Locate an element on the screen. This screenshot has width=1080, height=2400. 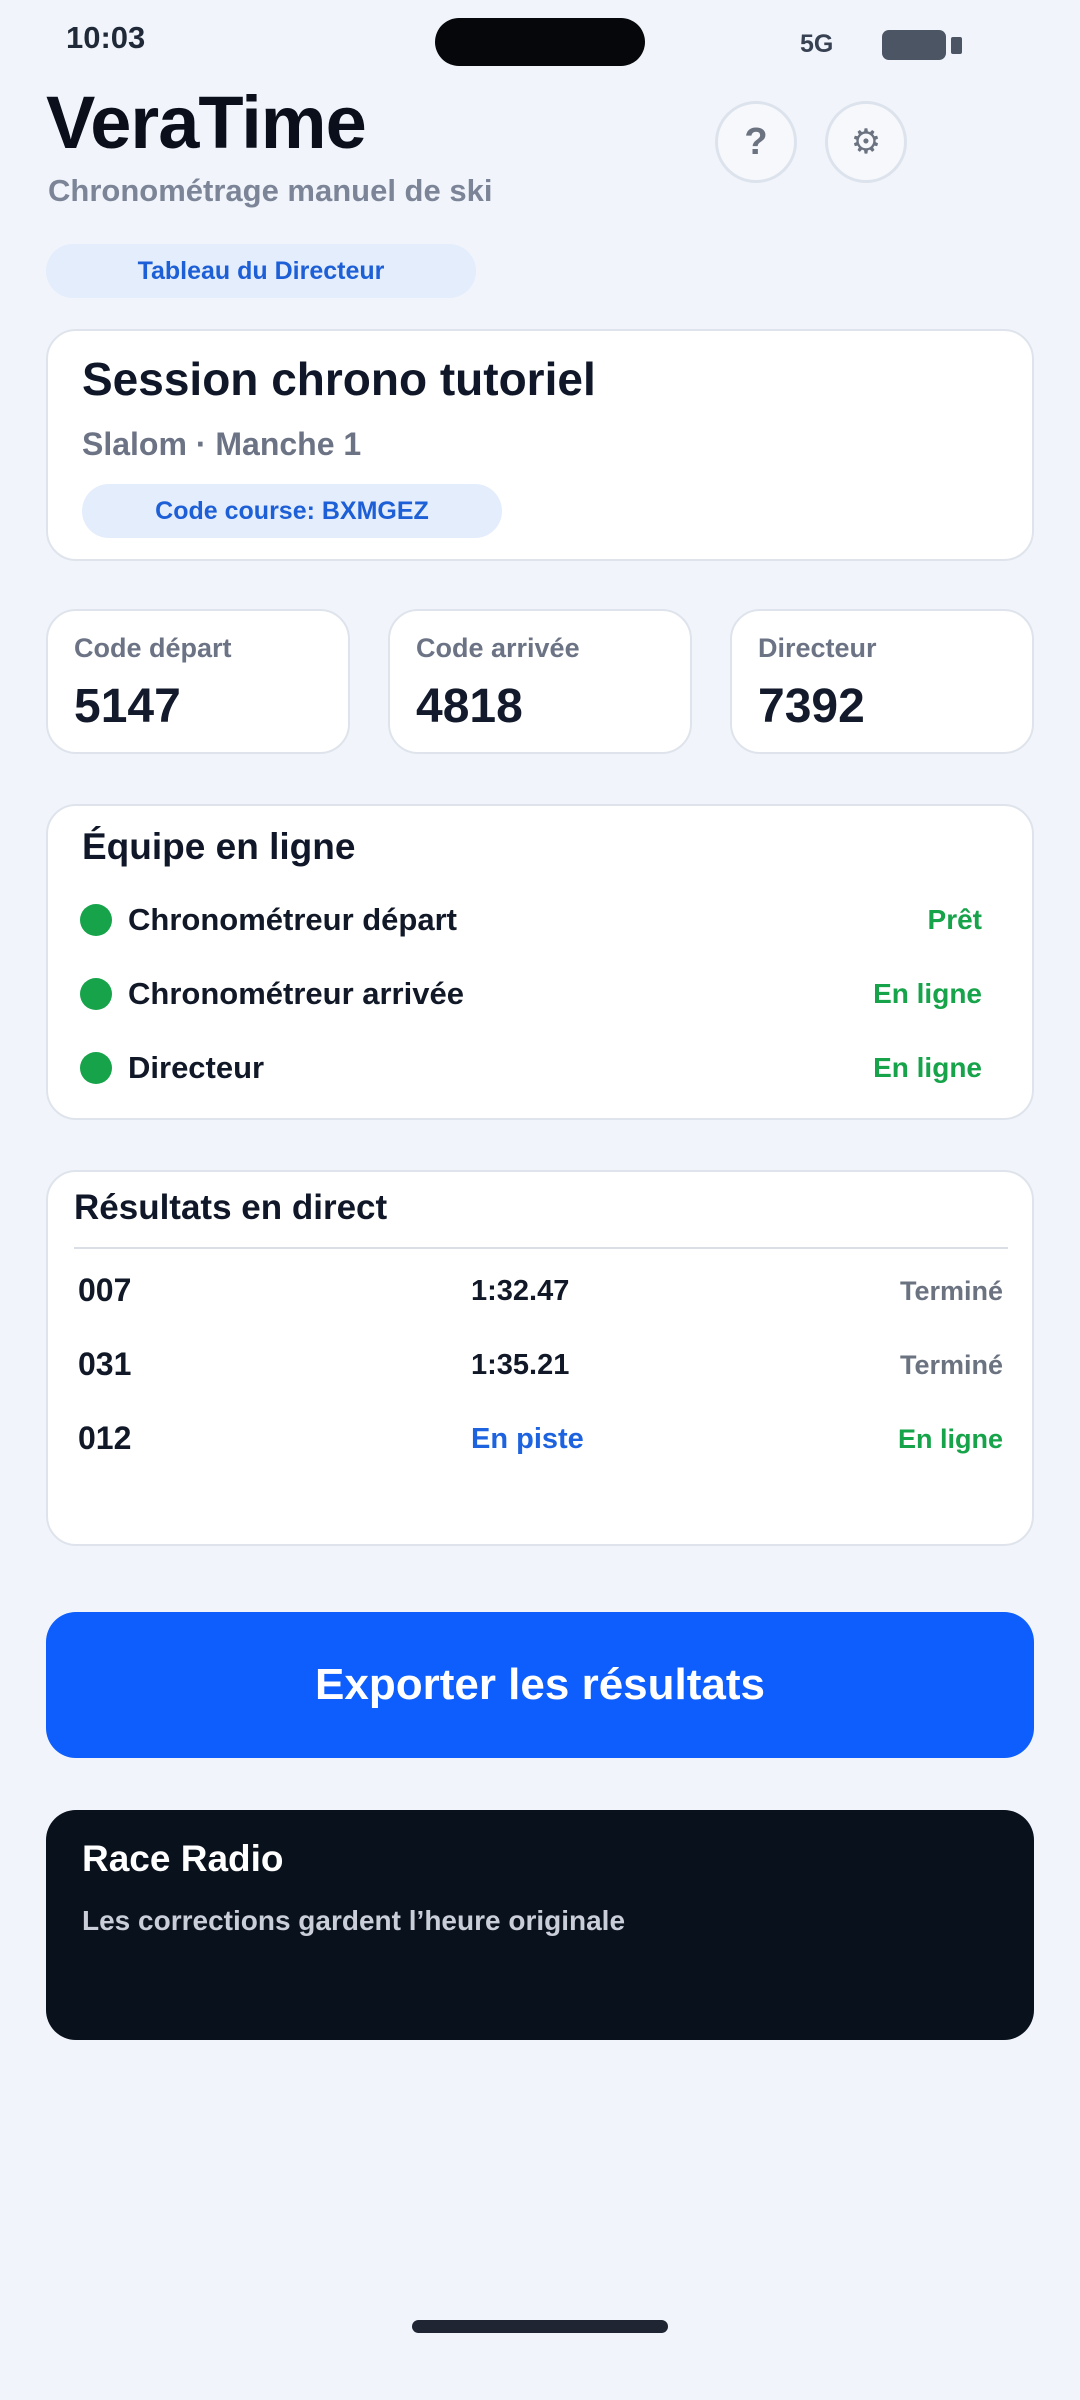
race-radio-title: Race Radio is located at coordinates (183, 1858).